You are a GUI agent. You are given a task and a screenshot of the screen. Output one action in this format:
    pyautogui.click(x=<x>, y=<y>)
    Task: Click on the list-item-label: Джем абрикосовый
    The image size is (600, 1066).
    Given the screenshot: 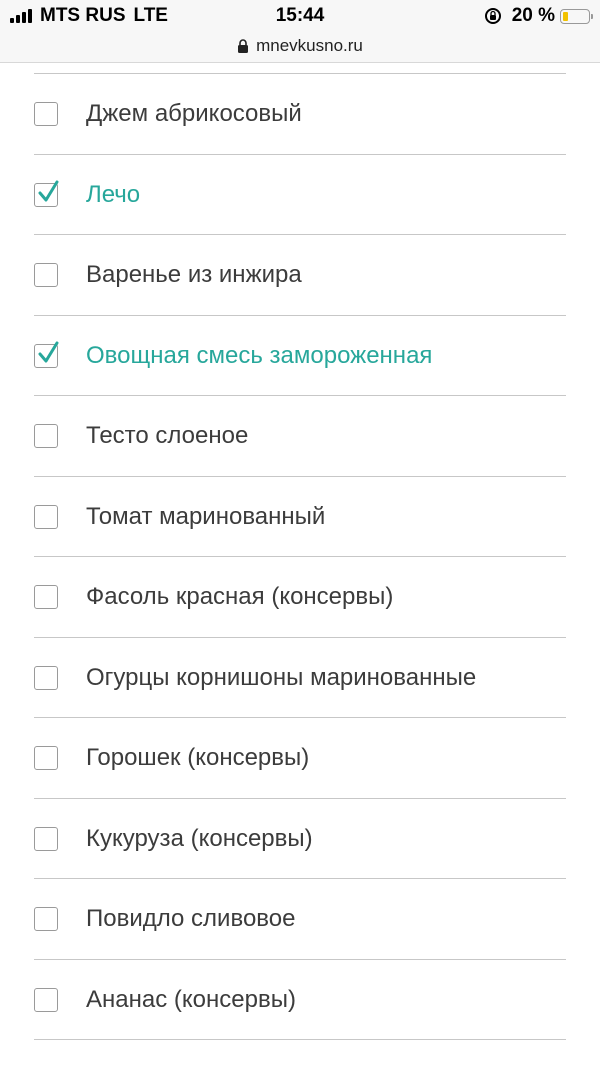 What is the action you would take?
    pyautogui.click(x=194, y=113)
    